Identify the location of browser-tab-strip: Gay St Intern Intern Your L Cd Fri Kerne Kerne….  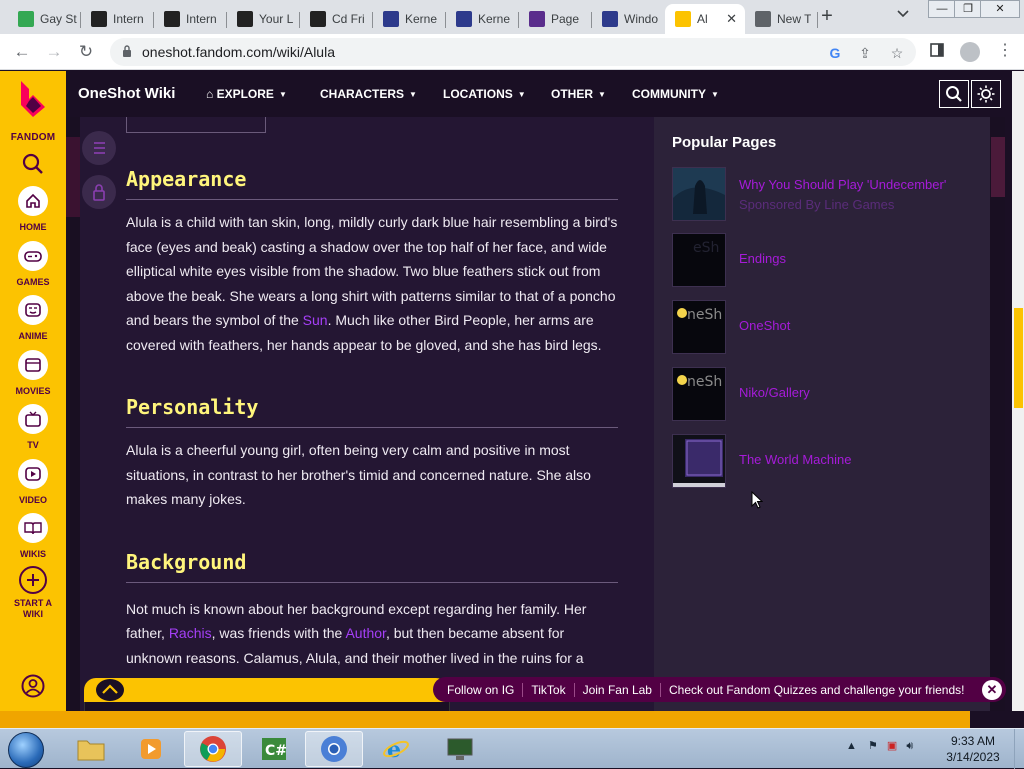
(512, 17).